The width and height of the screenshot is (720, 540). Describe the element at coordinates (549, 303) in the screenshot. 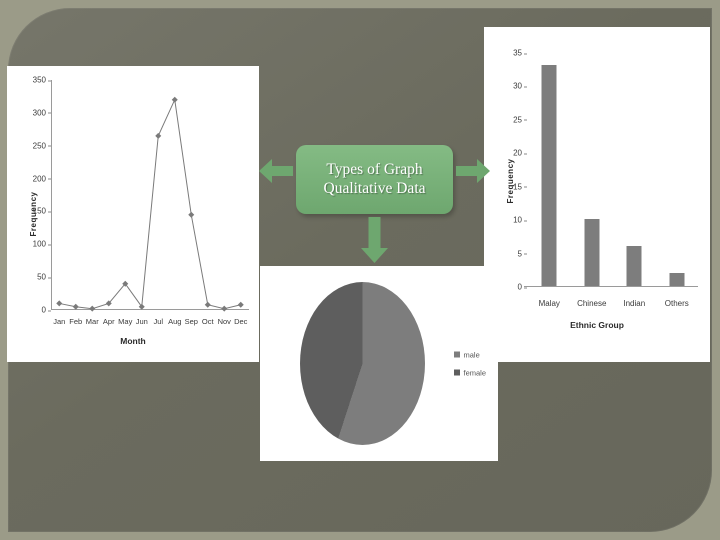

I see `bar-chart-x-tick: Malay` at that location.